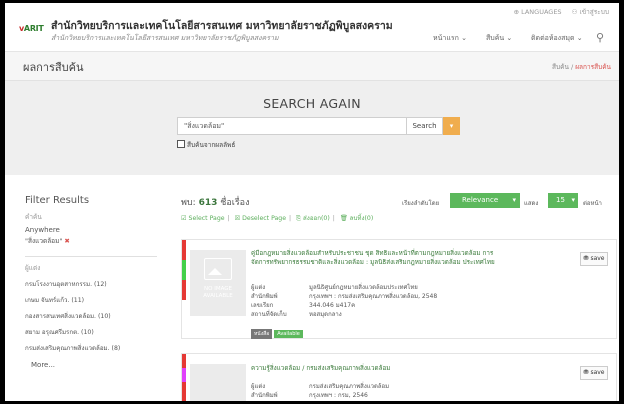 Image resolution: width=624 pixels, height=404 pixels. What do you see at coordinates (91, 300) in the screenshot?
I see `filter-item: เกษม จันทร์แก้ว. (11)` at bounding box center [91, 300].